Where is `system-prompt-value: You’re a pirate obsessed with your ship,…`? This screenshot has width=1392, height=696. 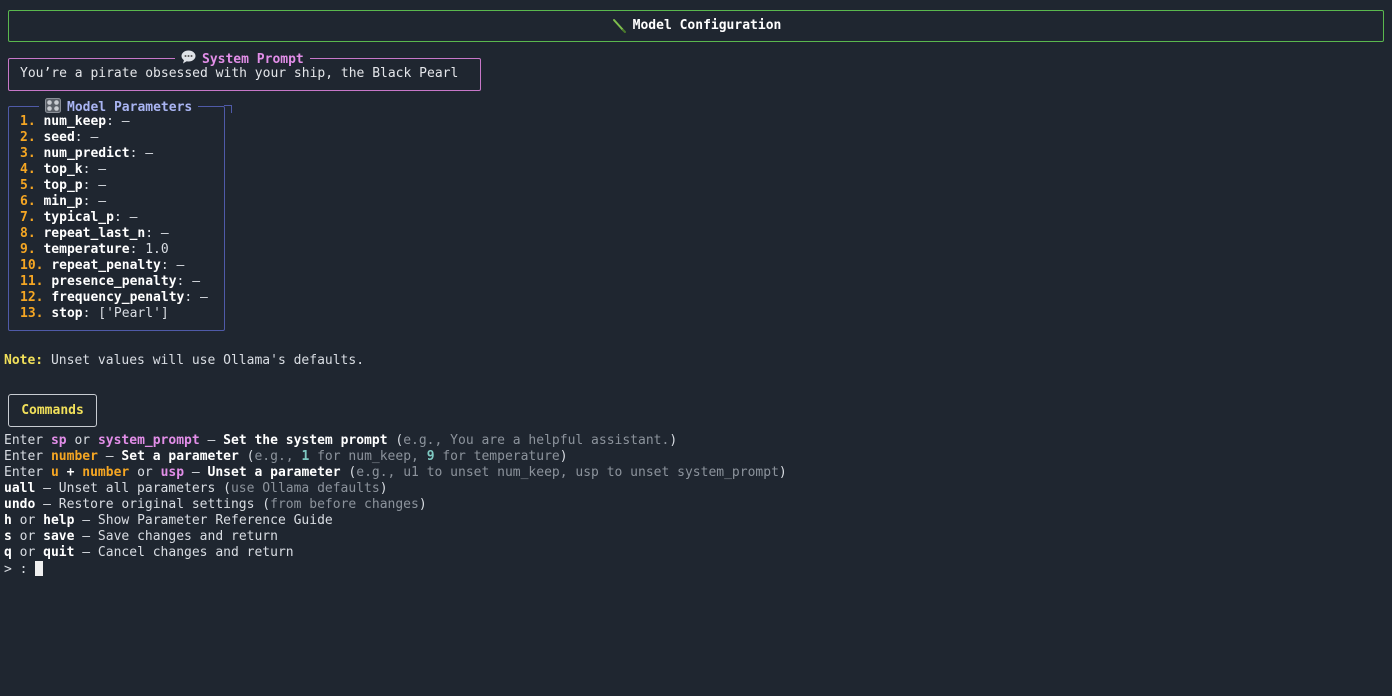
system-prompt-value: You’re a pirate obsessed with your ship,… is located at coordinates (239, 73).